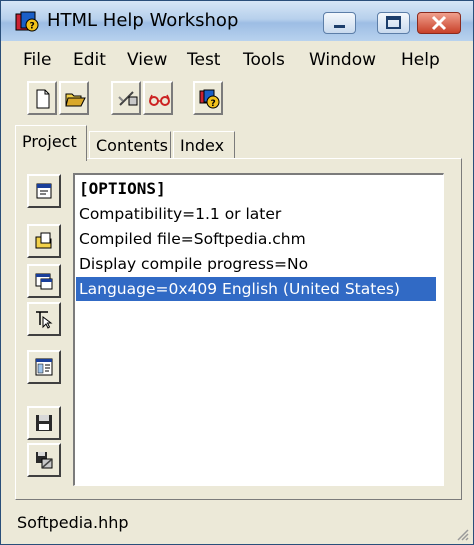  I want to click on close-button, so click(439, 23).